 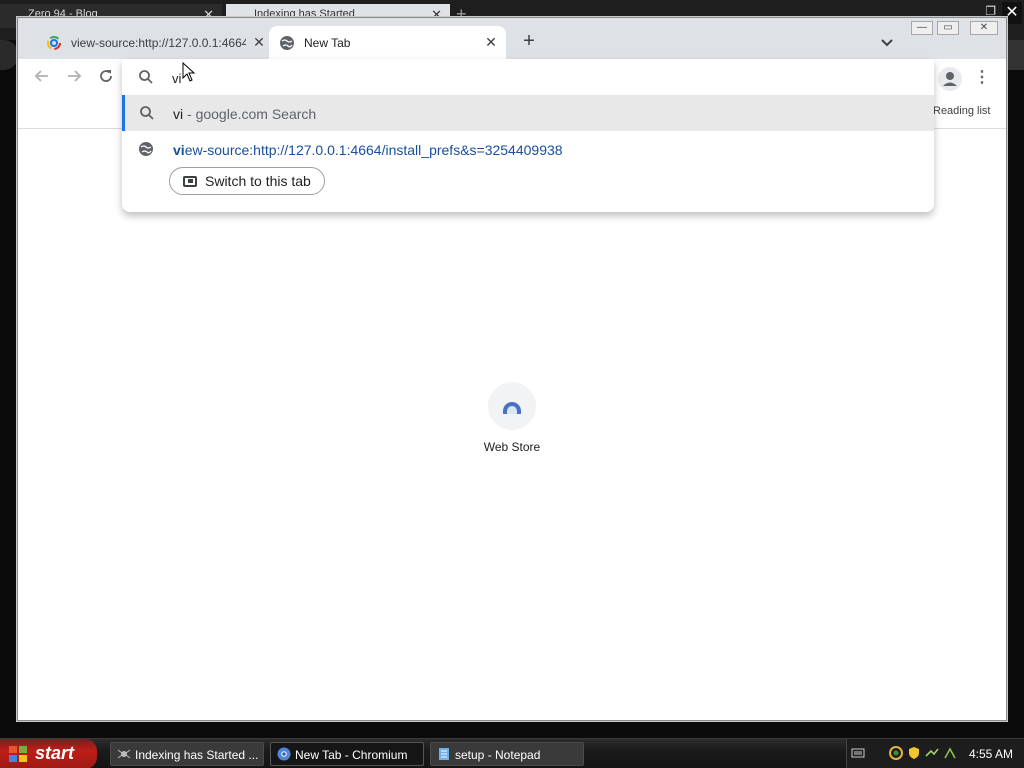 I want to click on taskbar-item-label: New Tab - Chromium, so click(x=351, y=755).